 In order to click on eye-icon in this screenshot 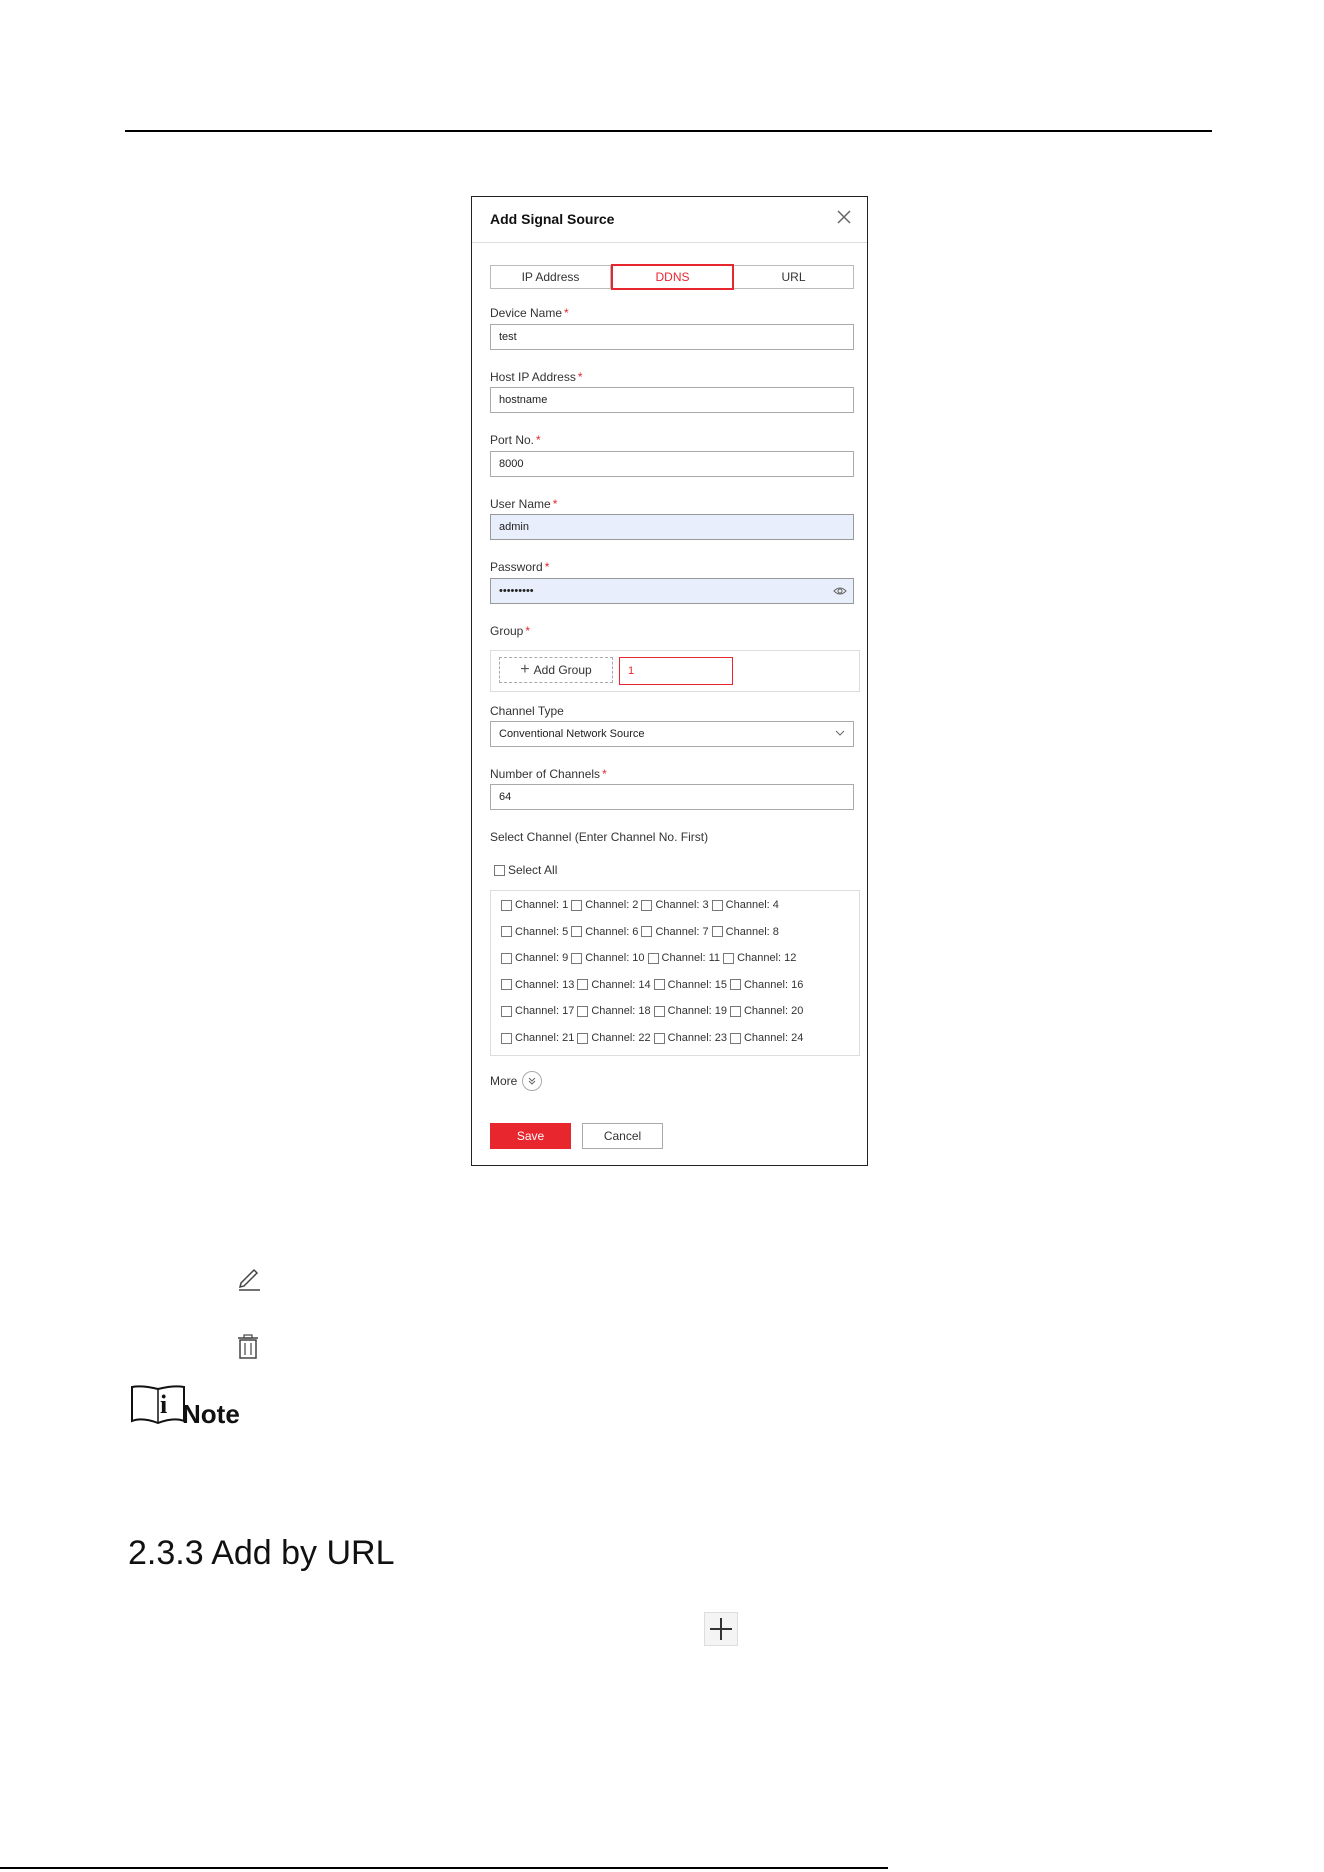, I will do `click(840, 591)`.